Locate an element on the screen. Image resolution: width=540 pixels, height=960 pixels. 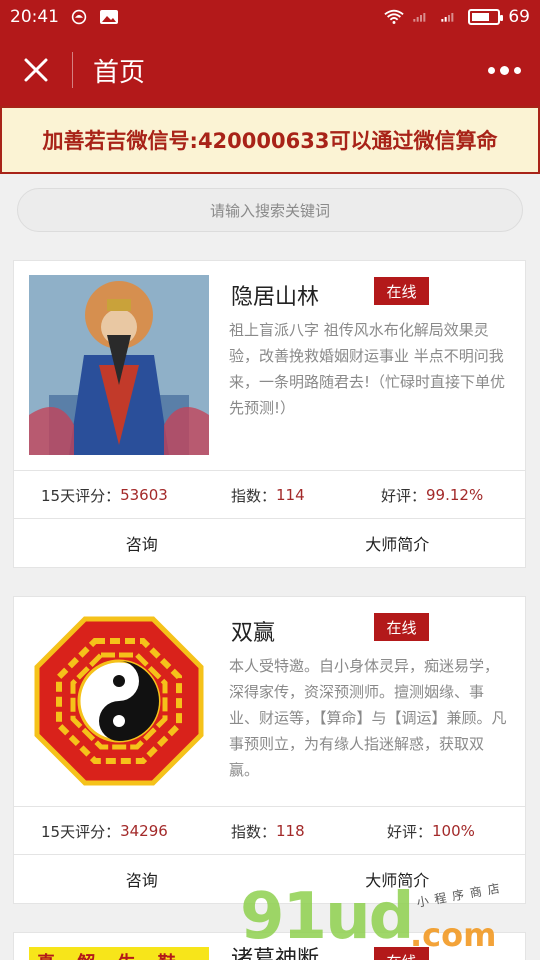
close-button is located at coordinates (36, 70).